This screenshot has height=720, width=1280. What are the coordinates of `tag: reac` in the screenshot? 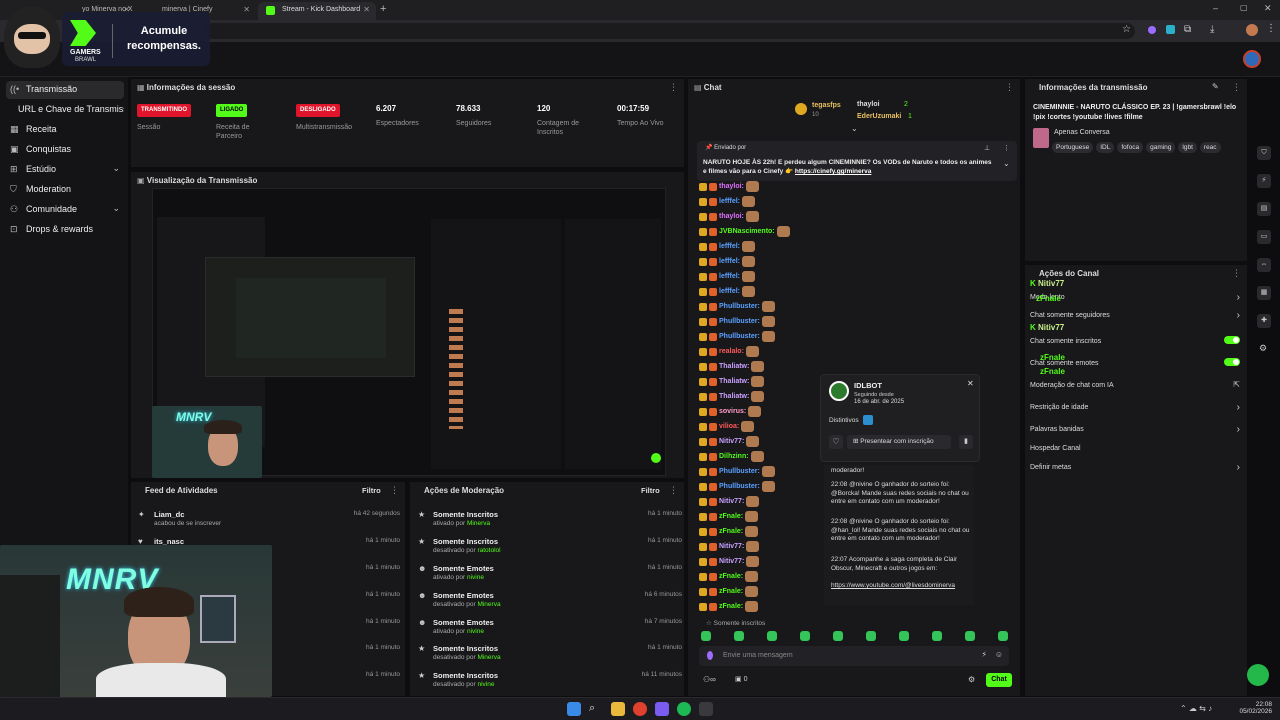 It's located at (1210, 147).